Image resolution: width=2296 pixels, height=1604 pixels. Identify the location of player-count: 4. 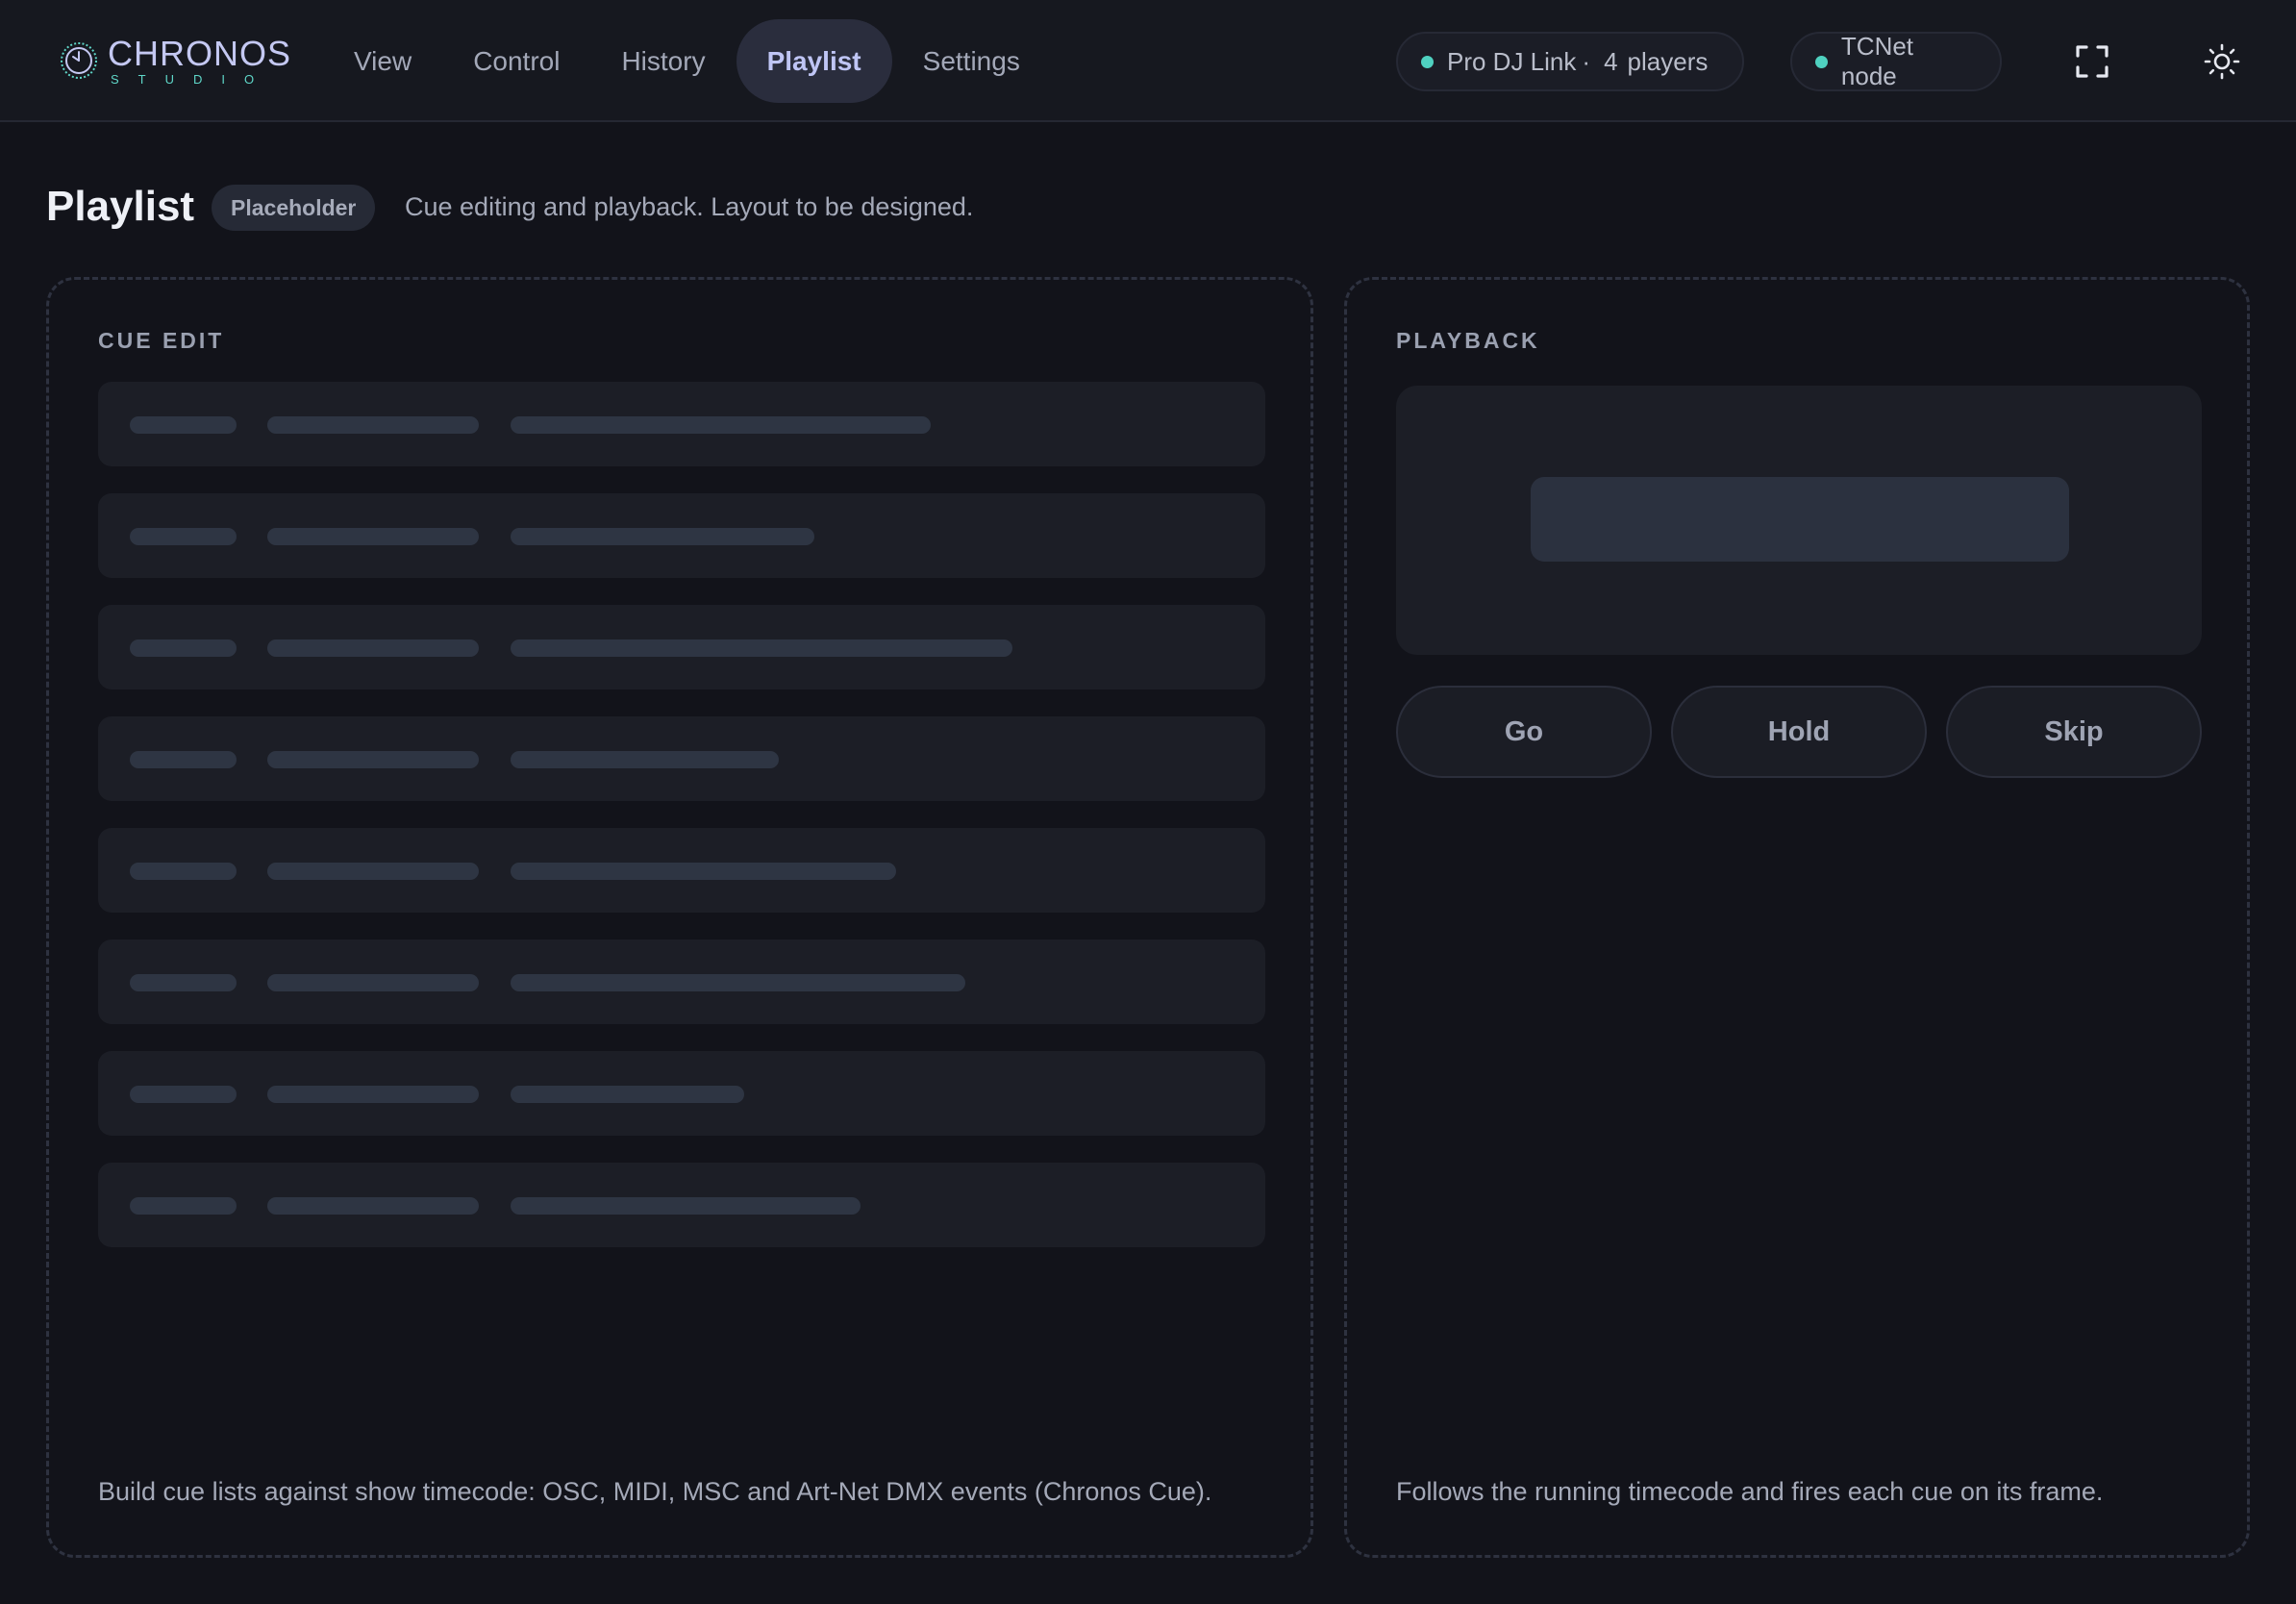
(1611, 61).